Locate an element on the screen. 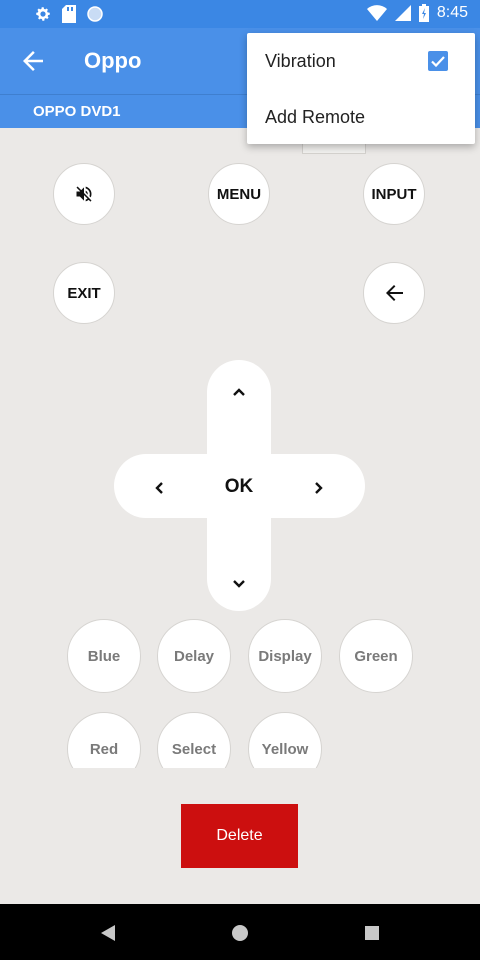 Image resolution: width=480 pixels, height=960 pixels. dpad-ok-button: OK is located at coordinates (239, 487).